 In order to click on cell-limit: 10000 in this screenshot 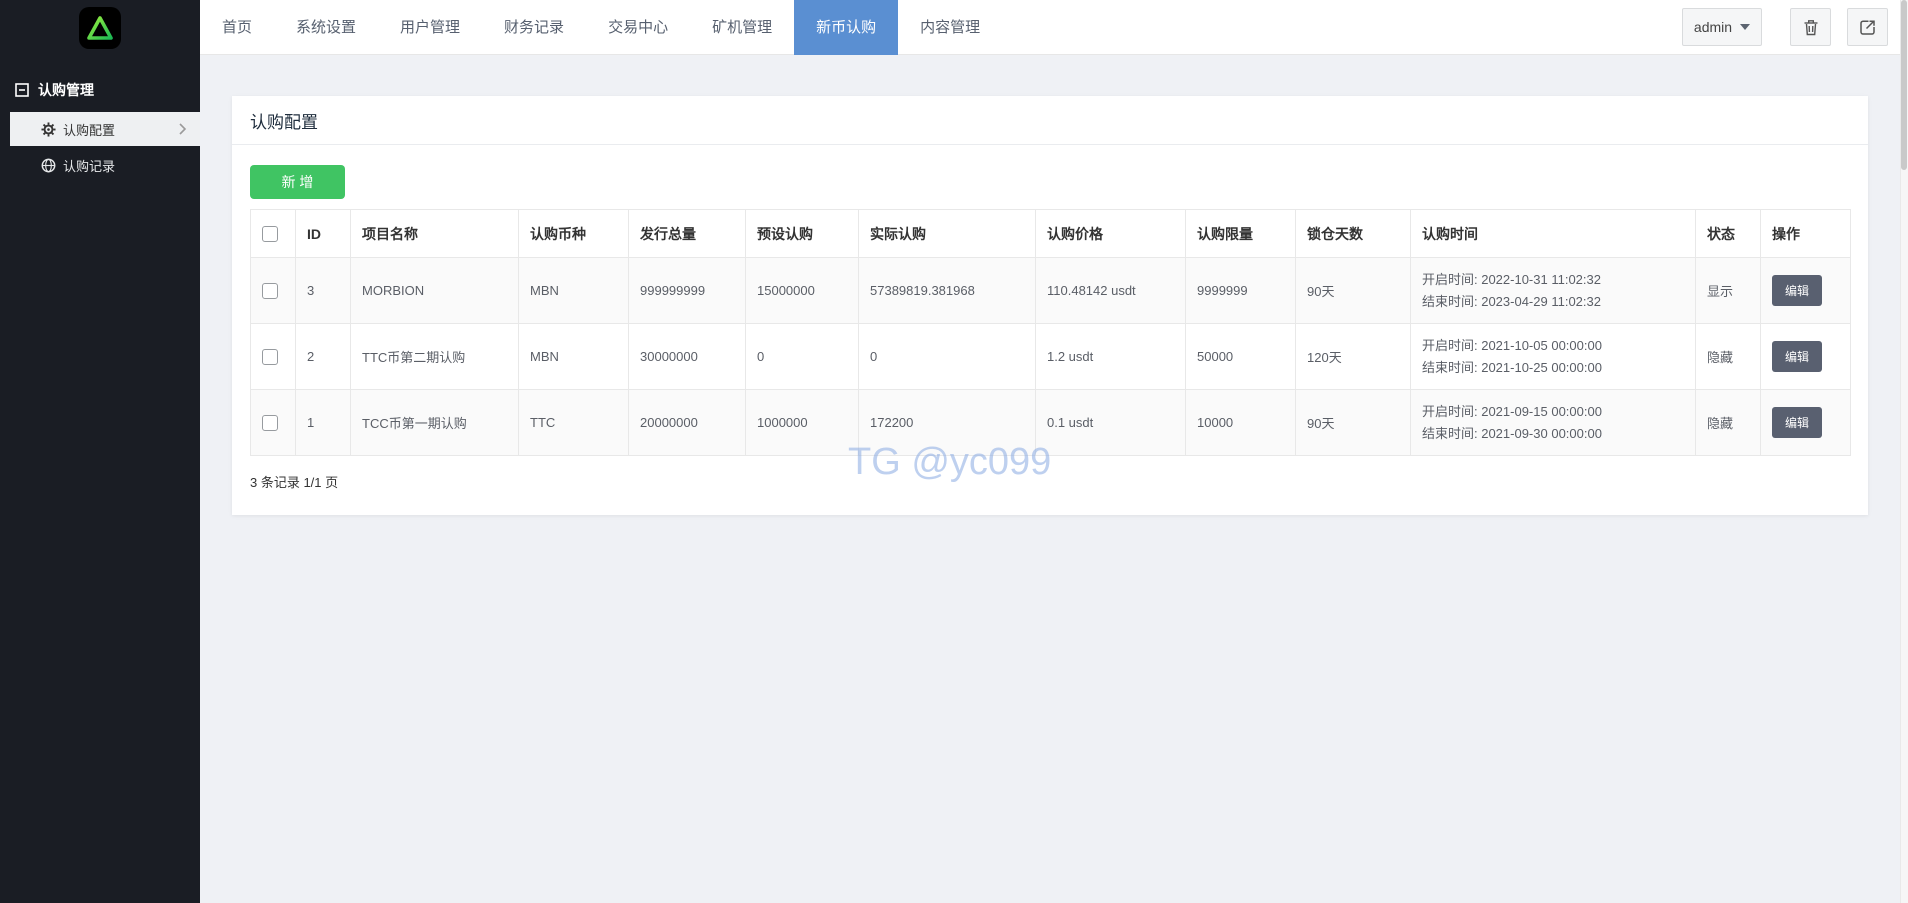, I will do `click(1240, 422)`.